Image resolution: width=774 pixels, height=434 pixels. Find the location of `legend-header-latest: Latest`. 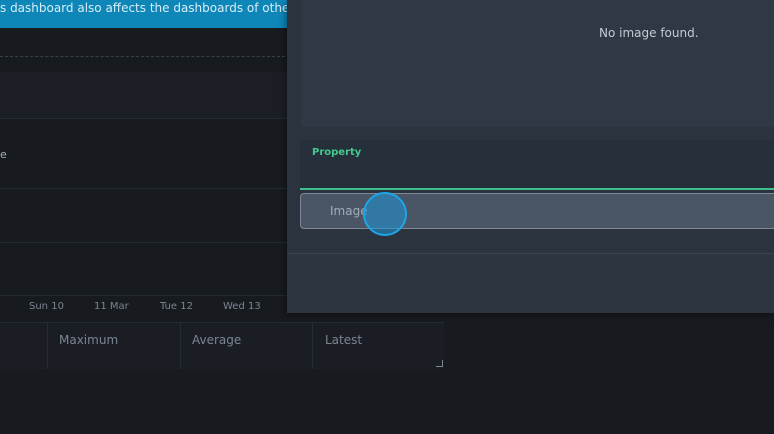

legend-header-latest: Latest is located at coordinates (343, 340).